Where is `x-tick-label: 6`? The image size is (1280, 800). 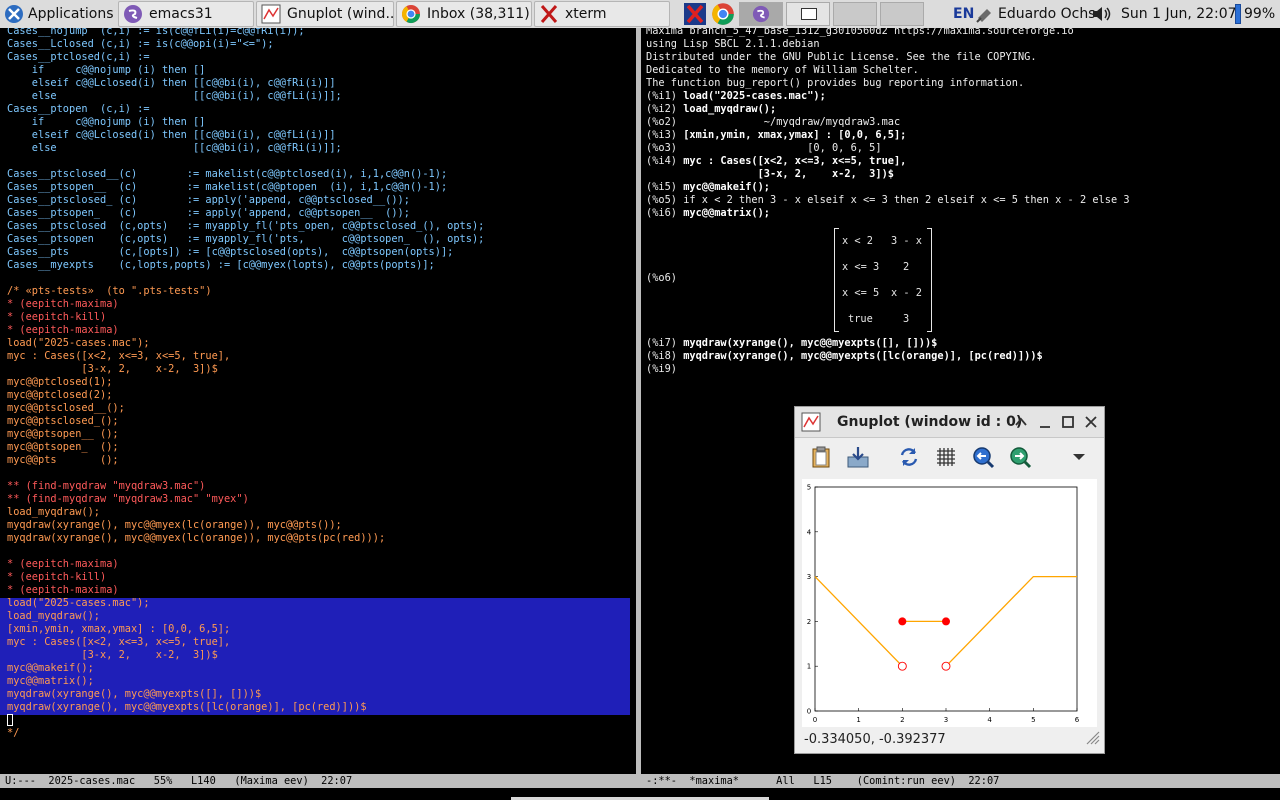 x-tick-label: 6 is located at coordinates (1077, 720).